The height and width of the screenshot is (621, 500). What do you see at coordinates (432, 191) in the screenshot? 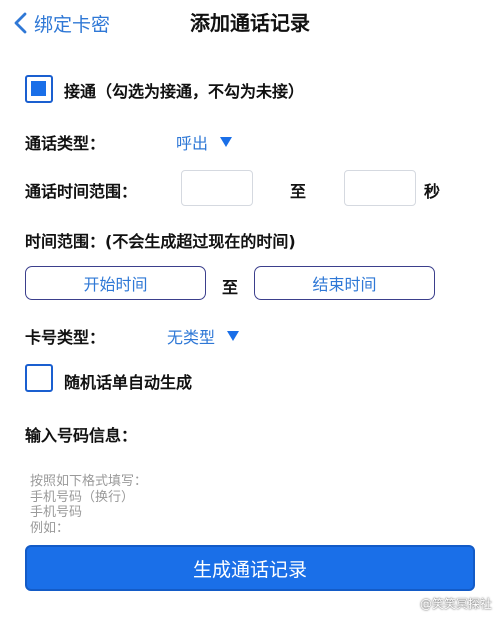
I see `duration-unit: 秒` at bounding box center [432, 191].